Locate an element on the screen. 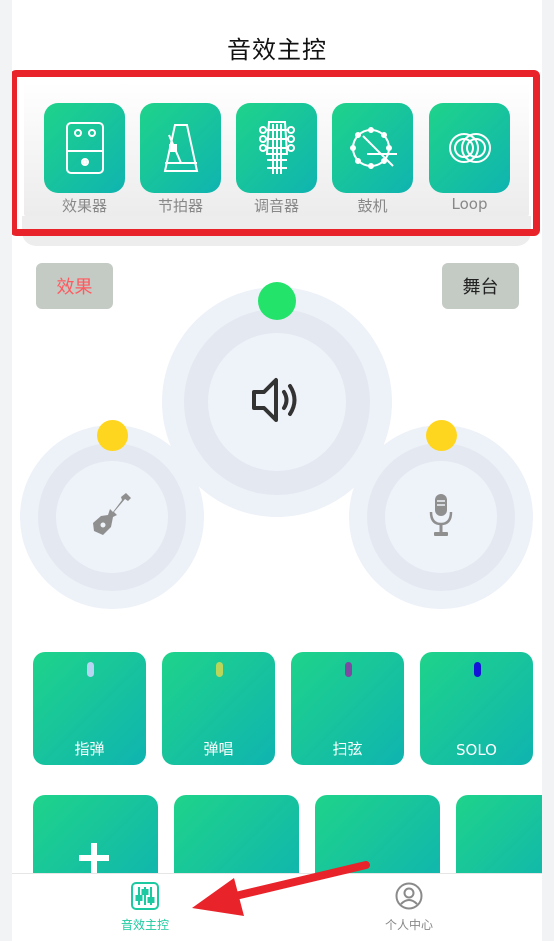 The image size is (554, 941). guitar-level-knob is located at coordinates (112, 435).